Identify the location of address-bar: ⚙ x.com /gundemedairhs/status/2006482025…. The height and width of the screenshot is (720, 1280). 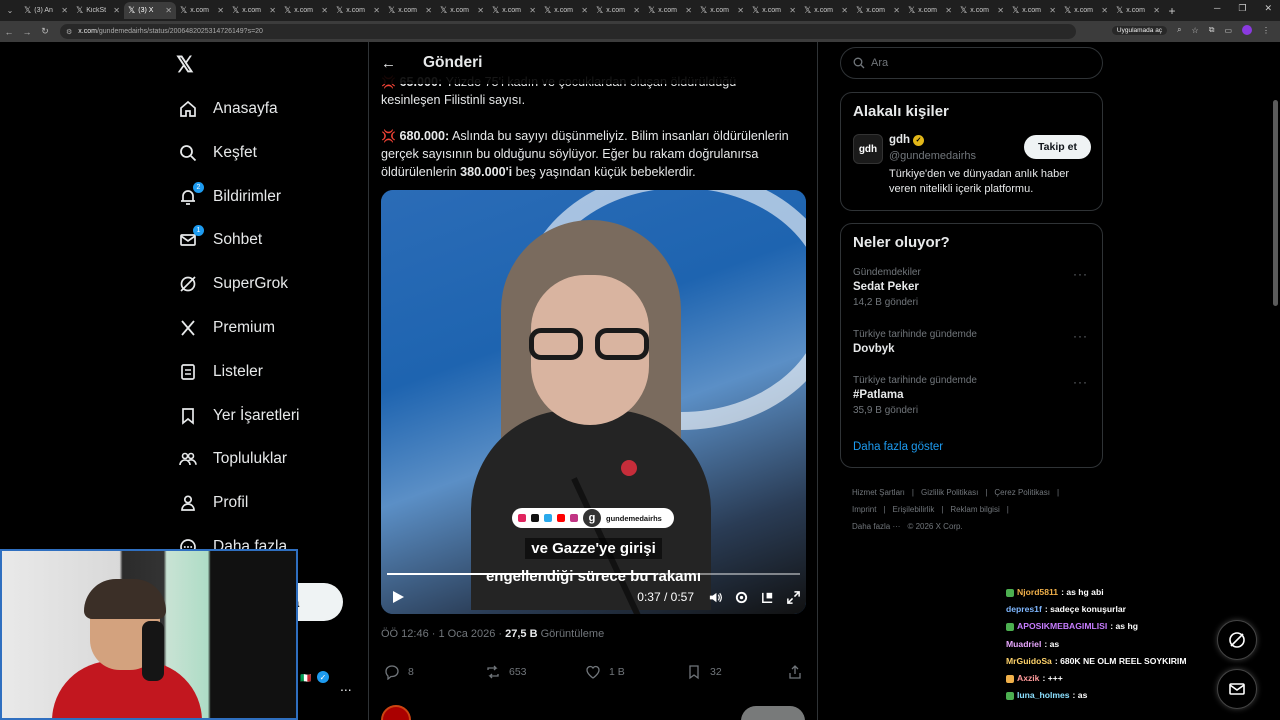
(568, 31).